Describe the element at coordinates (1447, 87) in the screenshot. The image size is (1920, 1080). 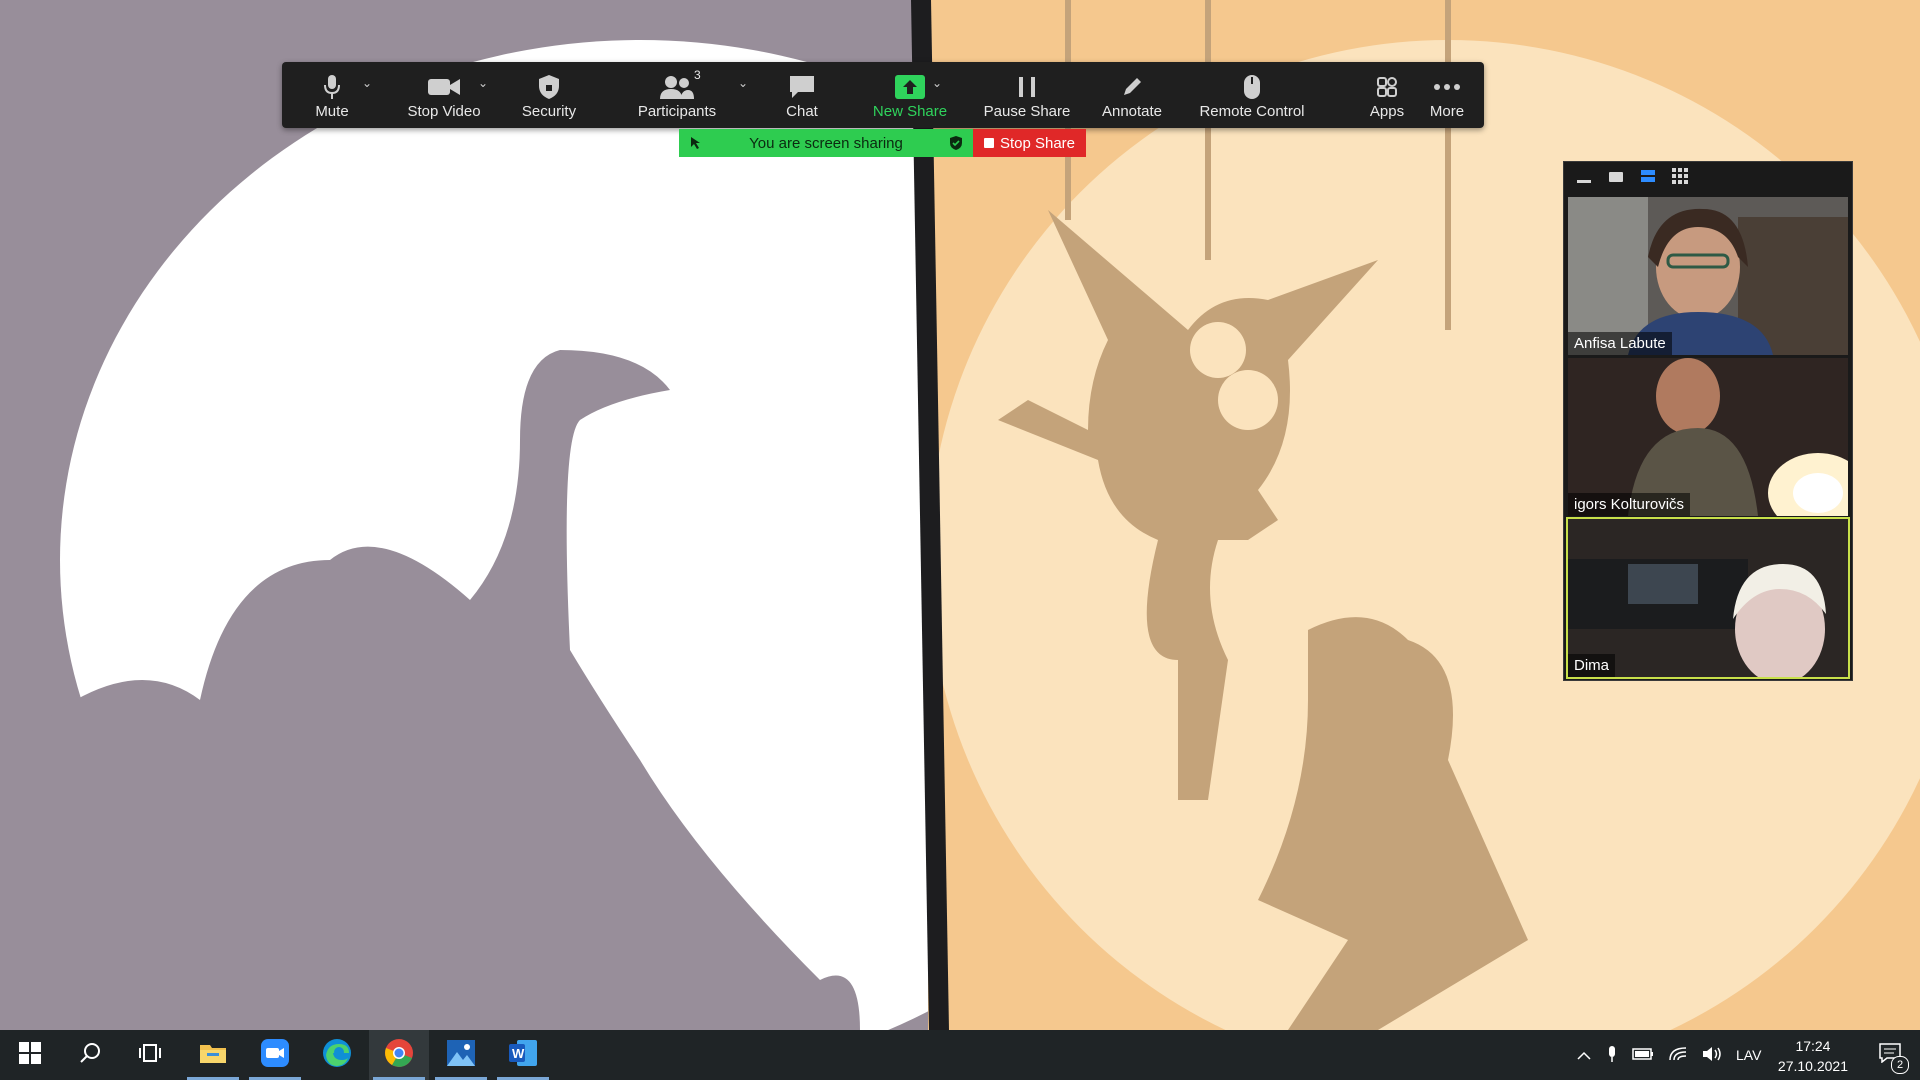
I see `more-dots-icon` at that location.